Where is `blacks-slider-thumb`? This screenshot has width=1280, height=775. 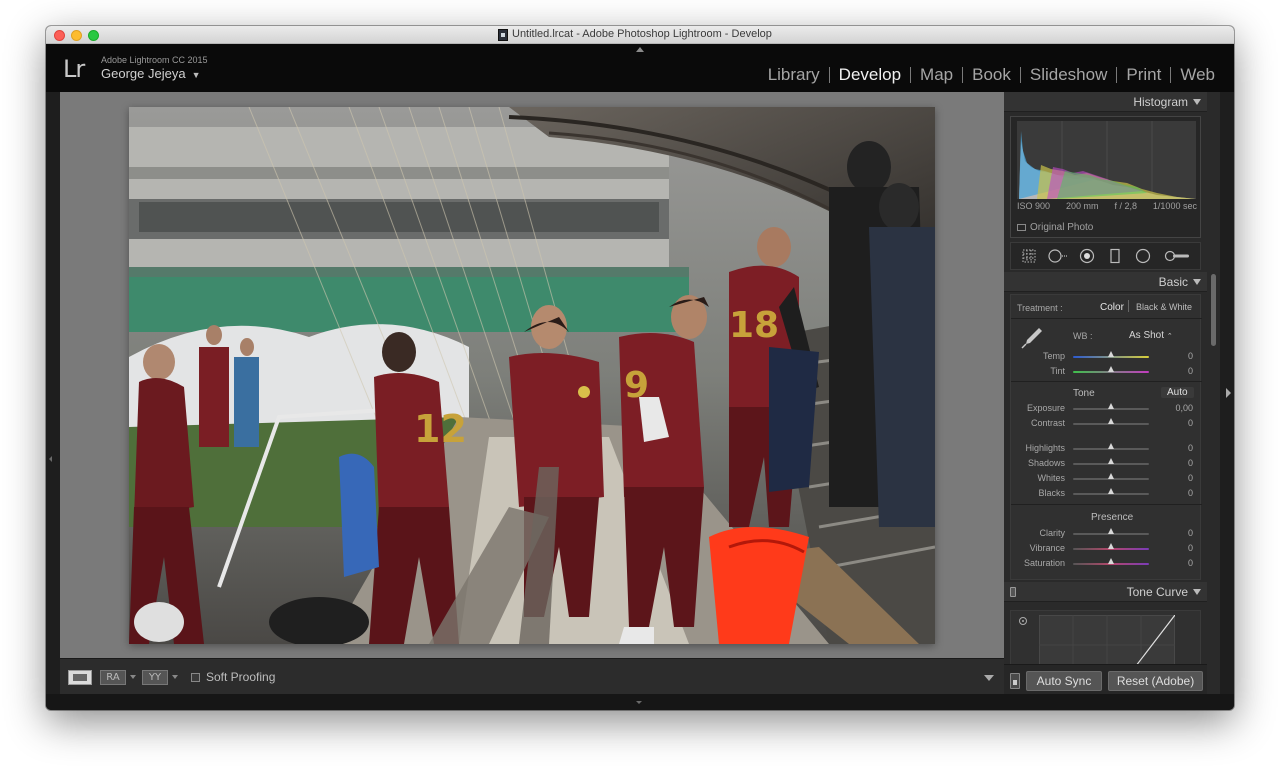 blacks-slider-thumb is located at coordinates (1111, 491).